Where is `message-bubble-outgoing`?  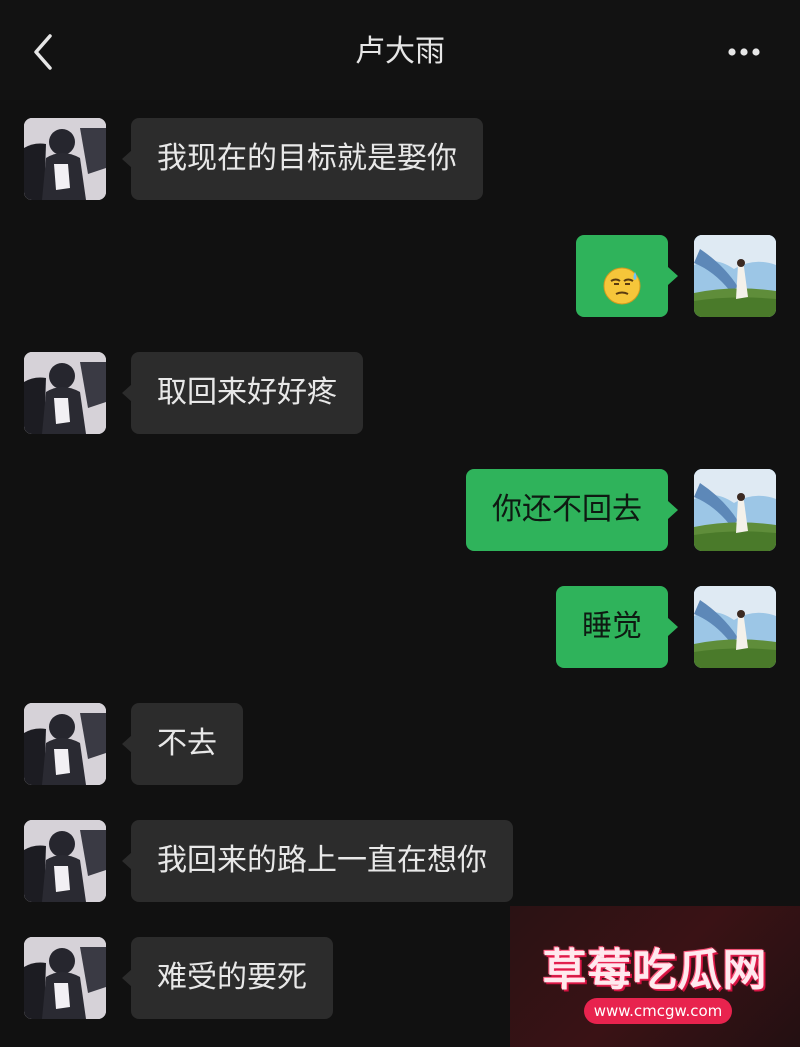
message-bubble-outgoing is located at coordinates (627, 276).